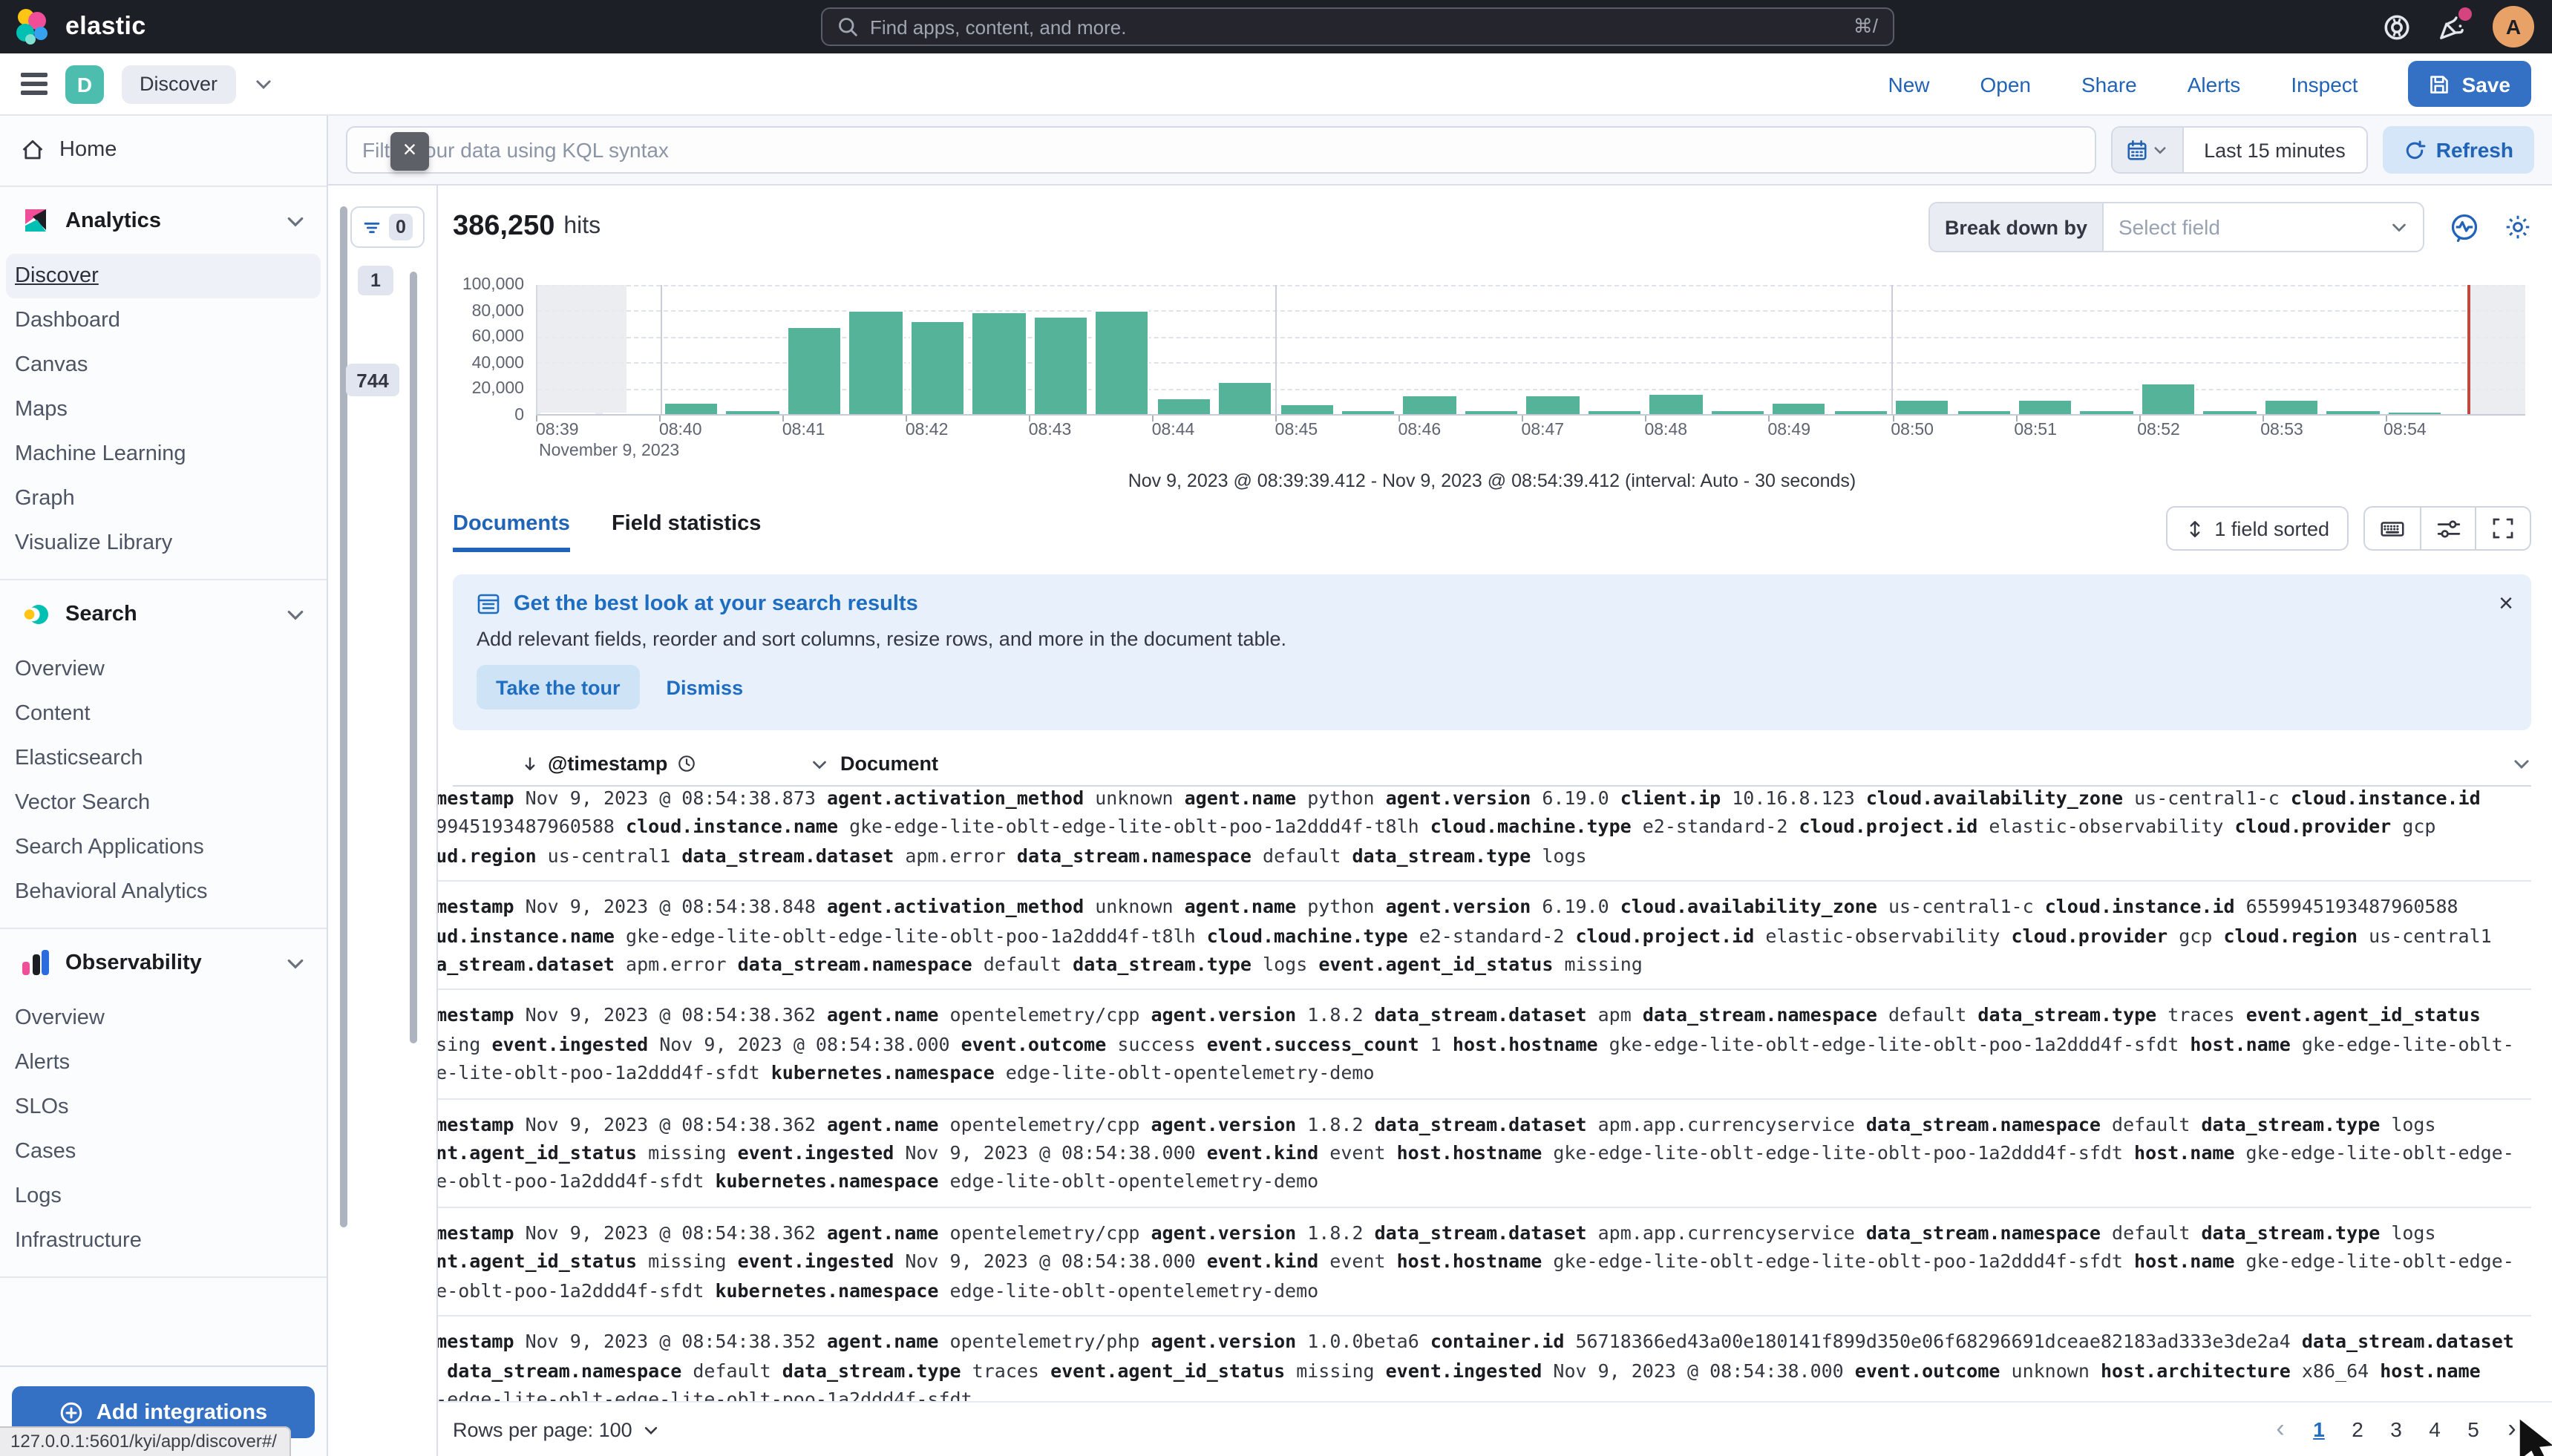  What do you see at coordinates (2214, 84) in the screenshot?
I see `alerts-button: Alerts` at bounding box center [2214, 84].